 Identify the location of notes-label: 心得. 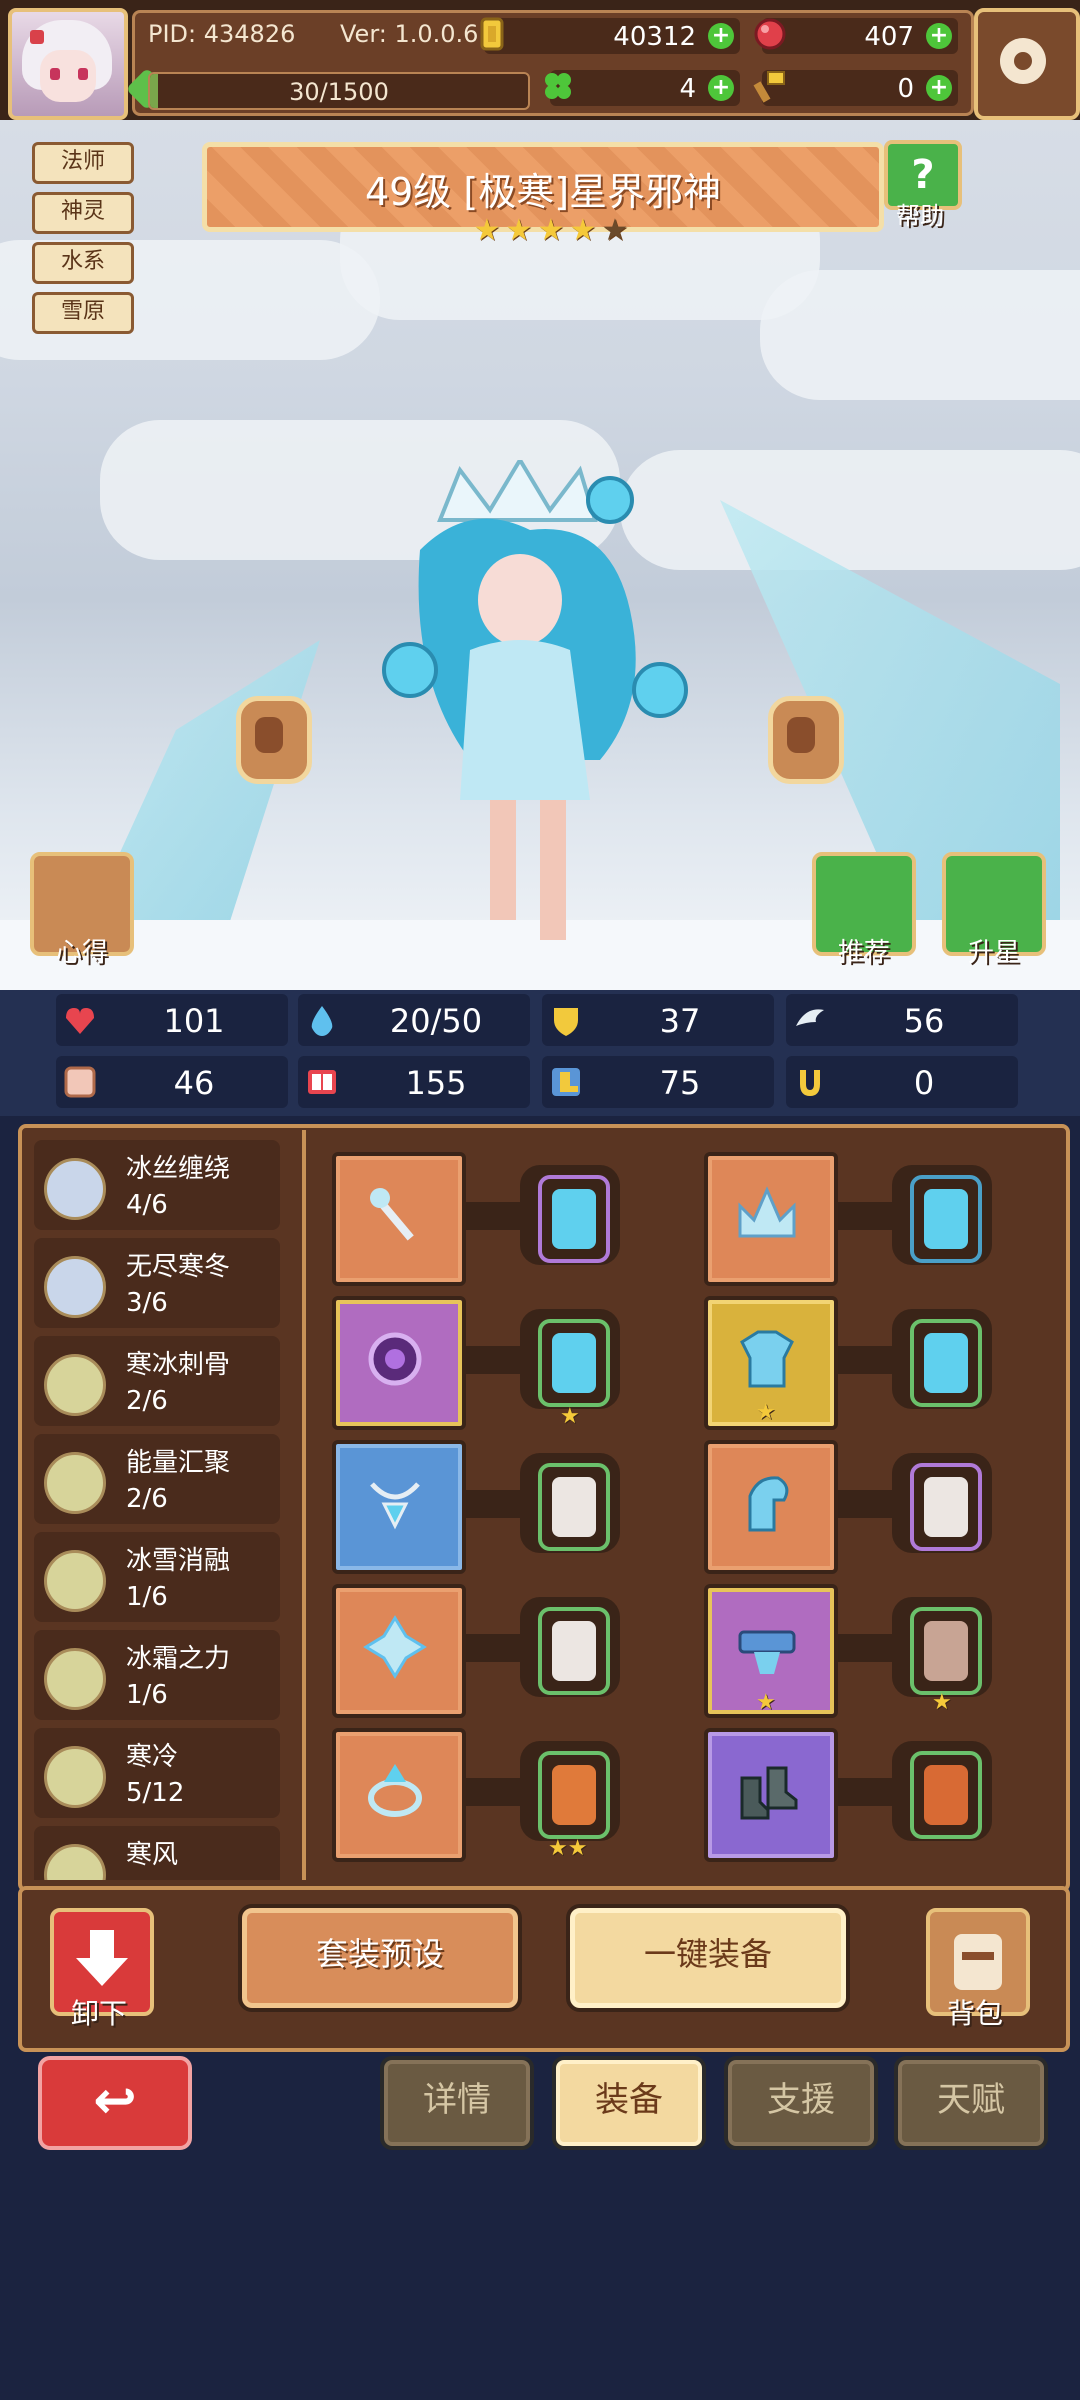
(81, 953).